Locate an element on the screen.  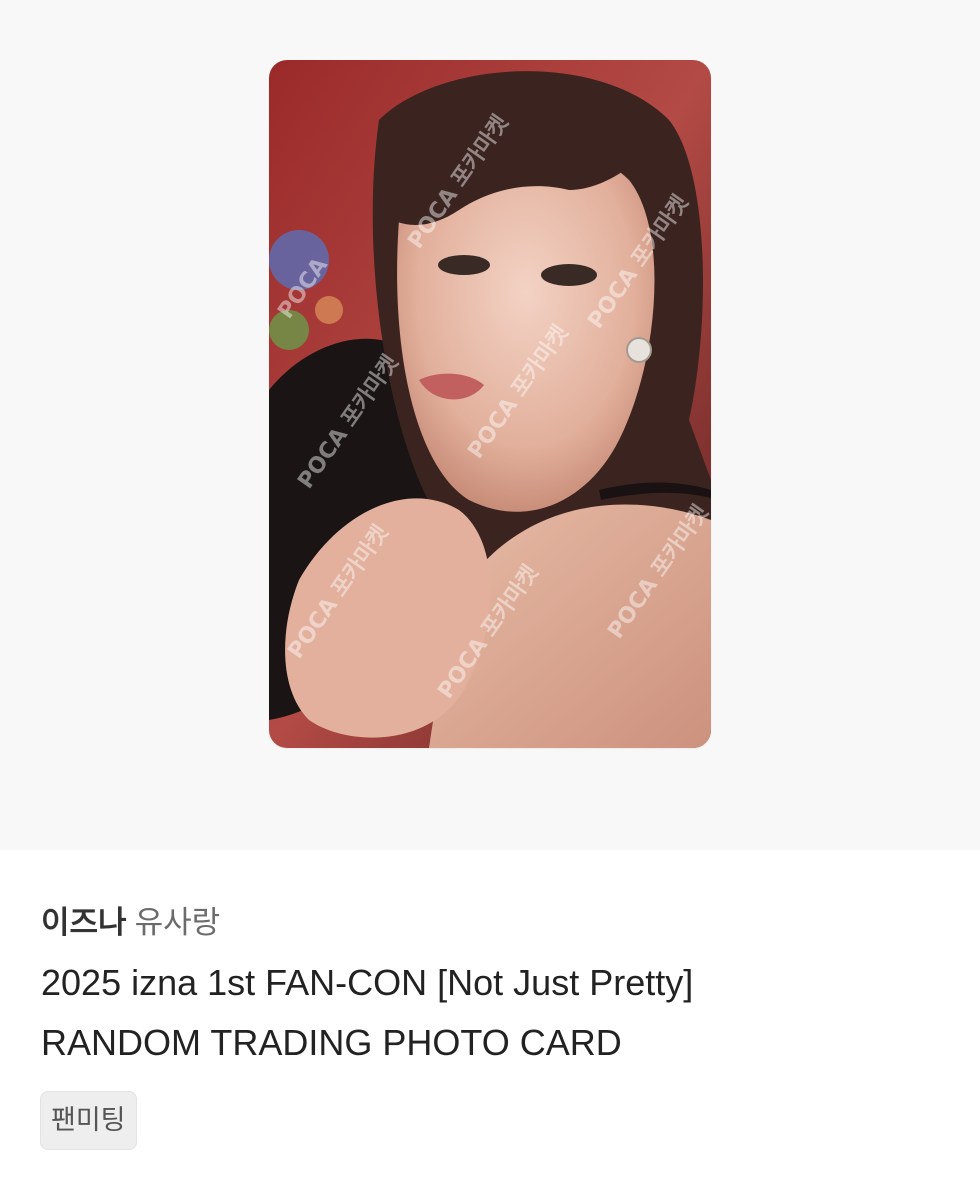
product-title-line-2: RANDOM TRADING PHOTO CARD is located at coordinates (331, 1042).